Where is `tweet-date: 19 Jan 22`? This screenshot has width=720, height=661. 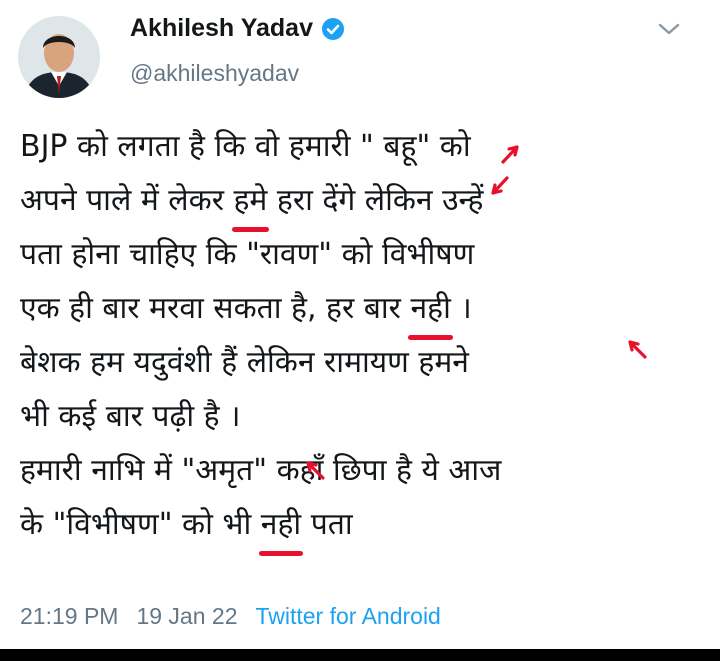 tweet-date: 19 Jan 22 is located at coordinates (186, 616).